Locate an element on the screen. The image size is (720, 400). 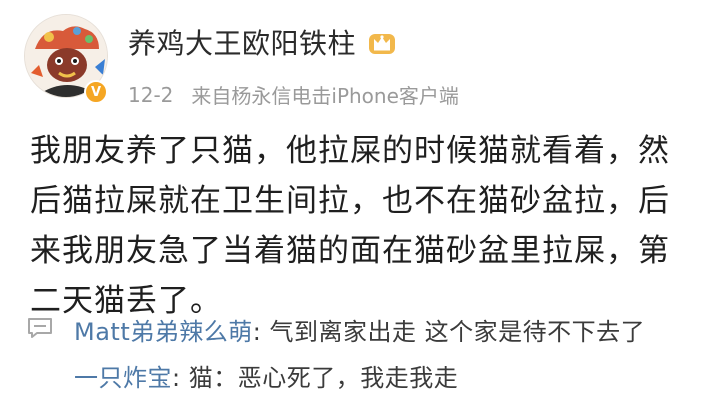
comment-item: 一只炸宝: 猫：恶心死了，我走我走 is located at coordinates (266, 375).